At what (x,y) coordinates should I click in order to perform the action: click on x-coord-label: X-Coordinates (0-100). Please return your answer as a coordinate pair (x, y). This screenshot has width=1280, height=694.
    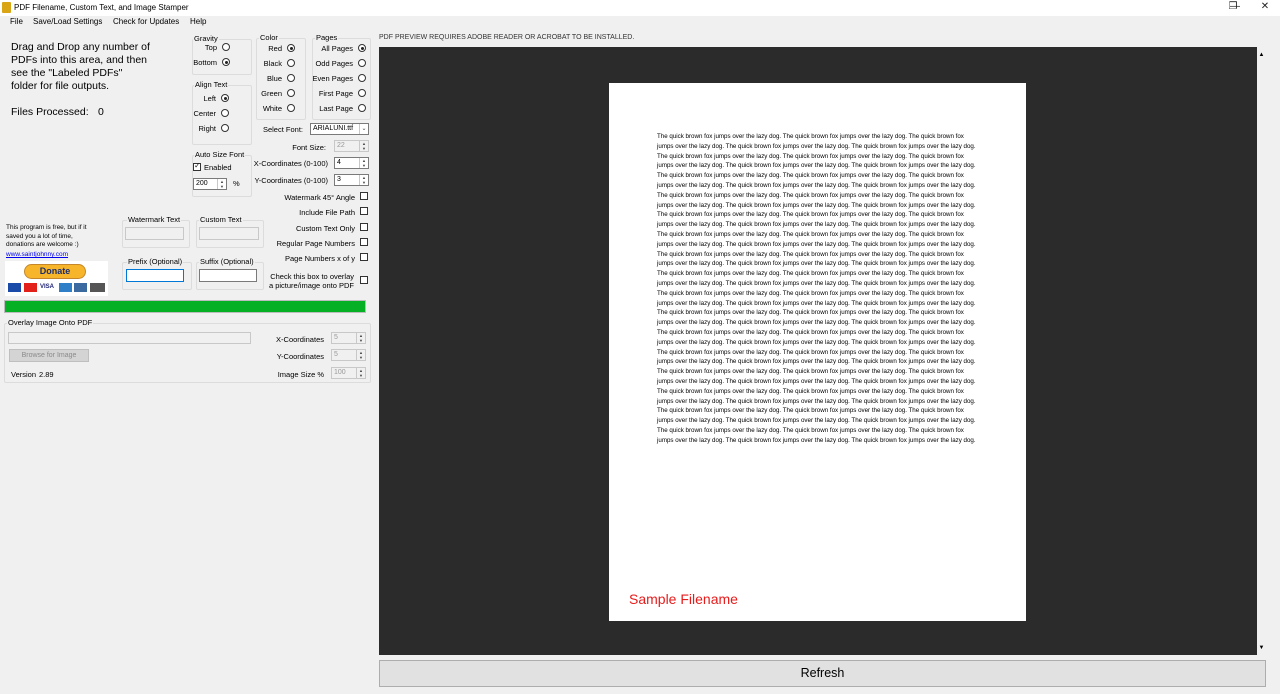
    Looking at the image, I should click on (290, 163).